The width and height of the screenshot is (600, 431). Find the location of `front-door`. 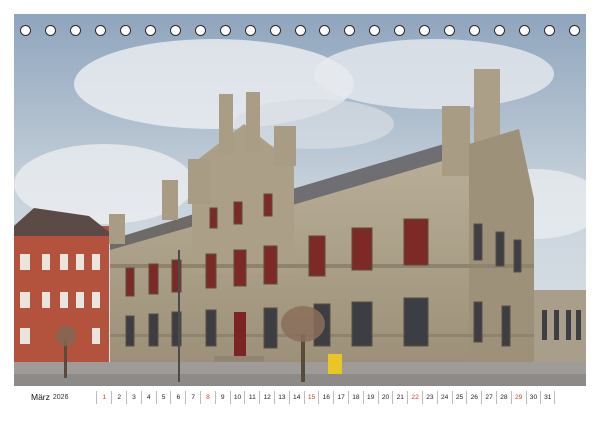

front-door is located at coordinates (240, 335).